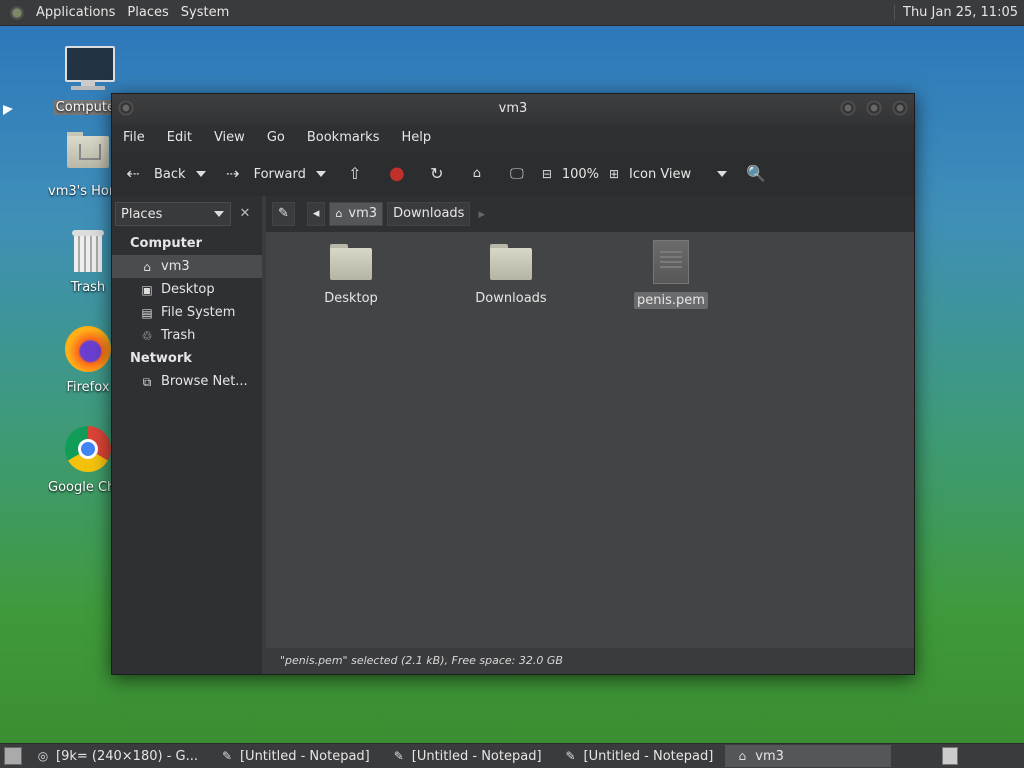 The image size is (1024, 768). Describe the element at coordinates (178, 335) in the screenshot. I see `sidebar-item-label: Trash` at that location.